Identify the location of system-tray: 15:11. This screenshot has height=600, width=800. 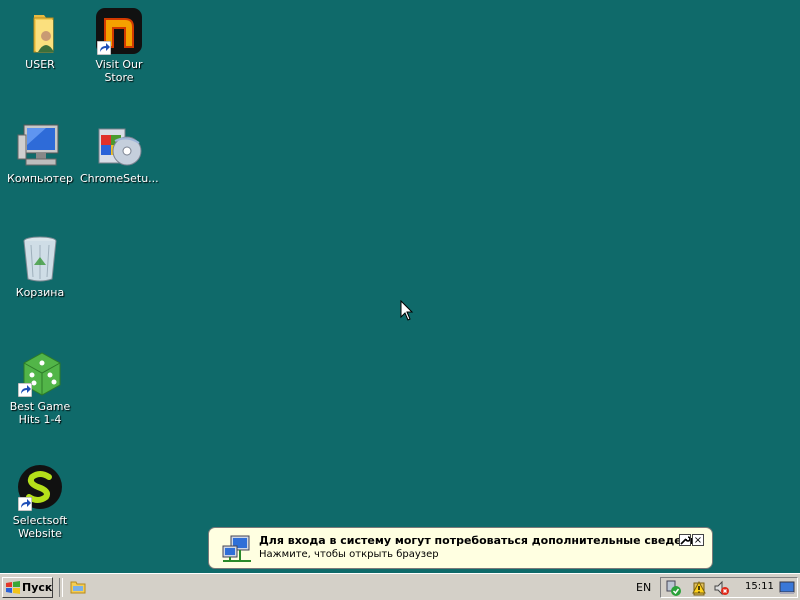
(729, 587).